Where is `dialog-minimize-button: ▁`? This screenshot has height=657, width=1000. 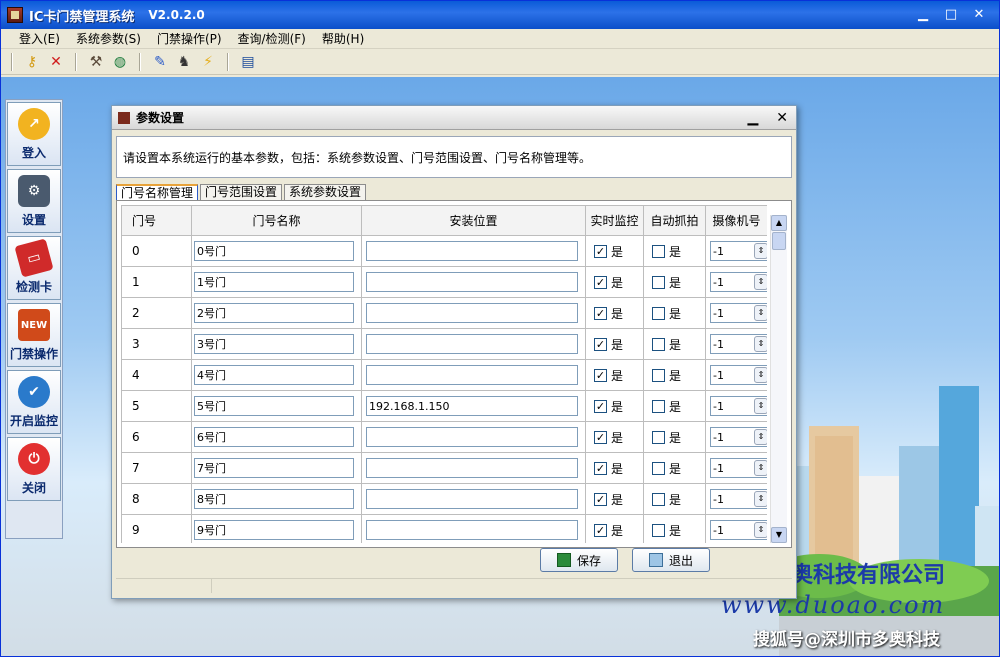
dialog-minimize-button: ▁ is located at coordinates (752, 118).